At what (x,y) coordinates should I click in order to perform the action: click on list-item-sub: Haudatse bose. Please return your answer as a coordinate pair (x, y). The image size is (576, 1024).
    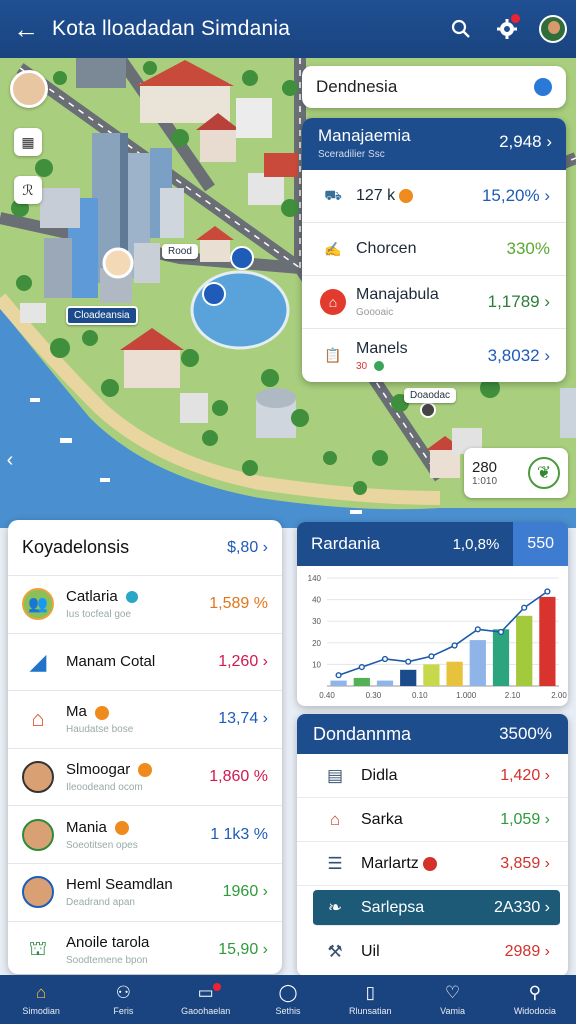
    Looking at the image, I should click on (100, 730).